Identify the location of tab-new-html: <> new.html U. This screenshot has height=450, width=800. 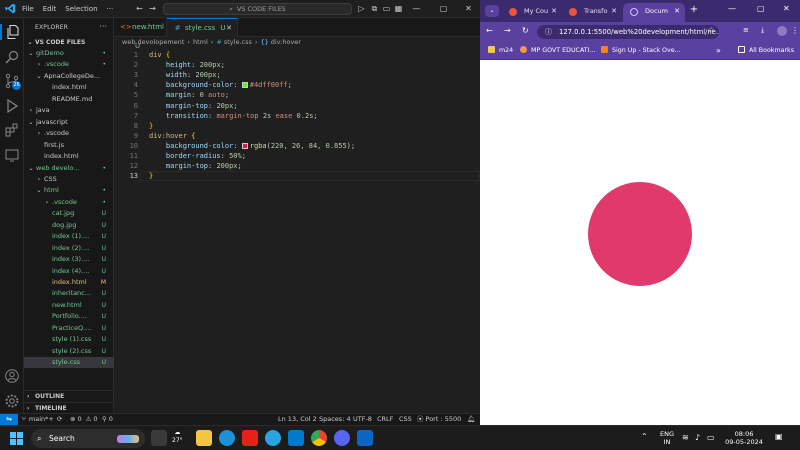
(140, 34).